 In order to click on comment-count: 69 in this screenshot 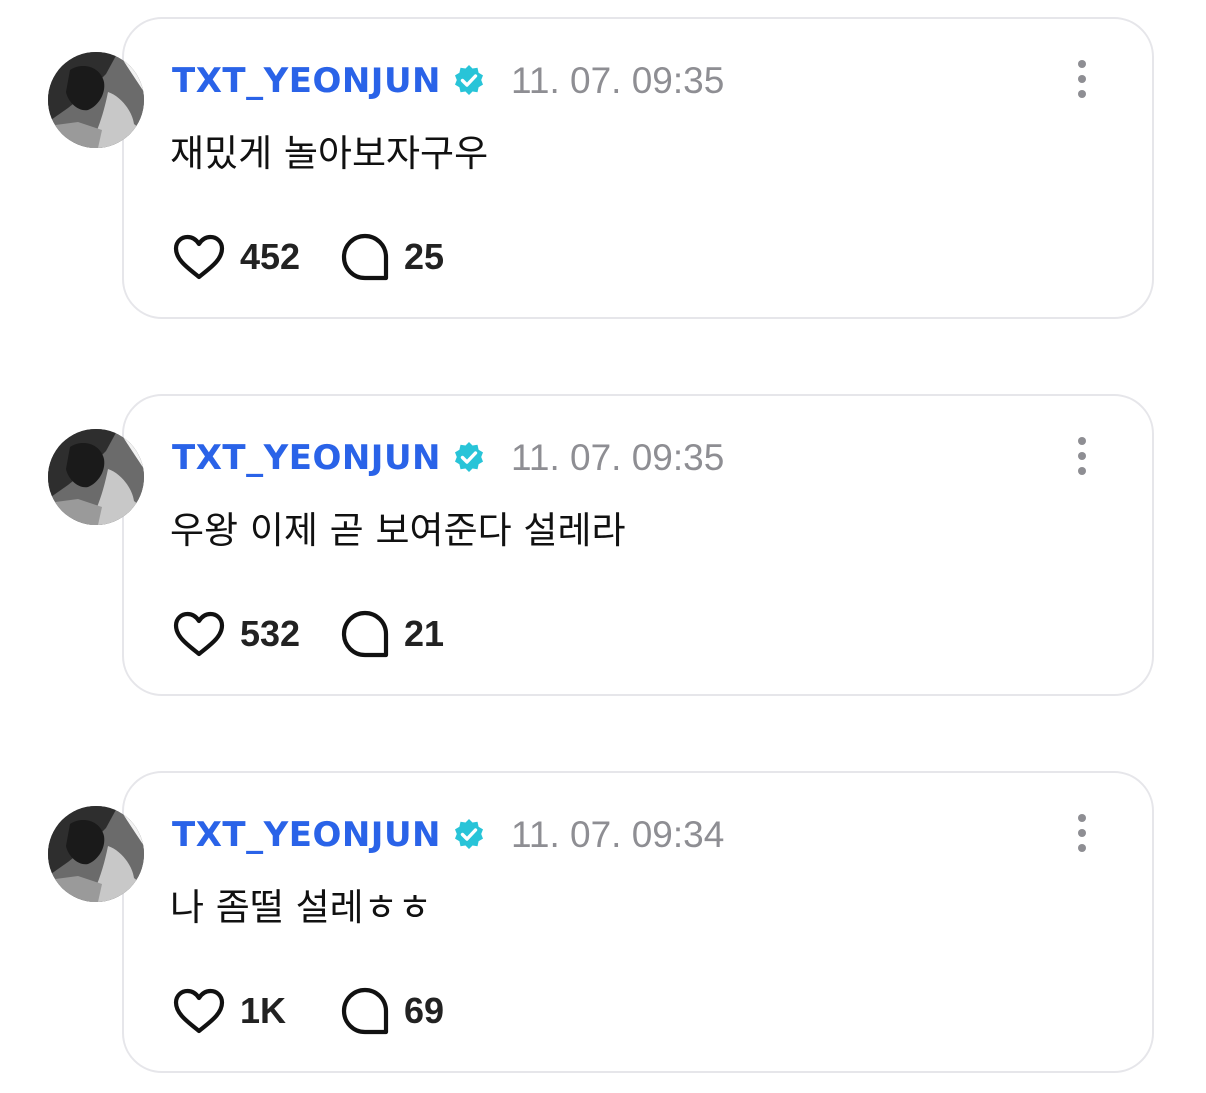, I will do `click(424, 1010)`.